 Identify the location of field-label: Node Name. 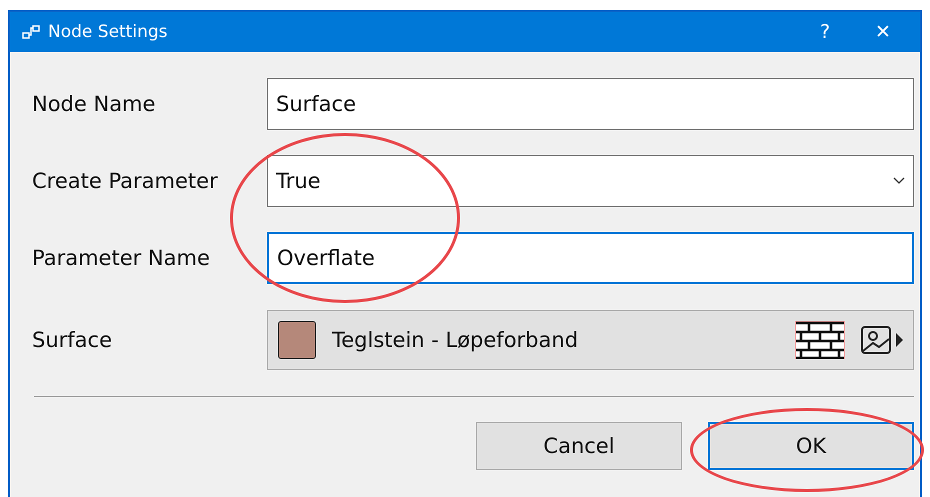
(94, 104).